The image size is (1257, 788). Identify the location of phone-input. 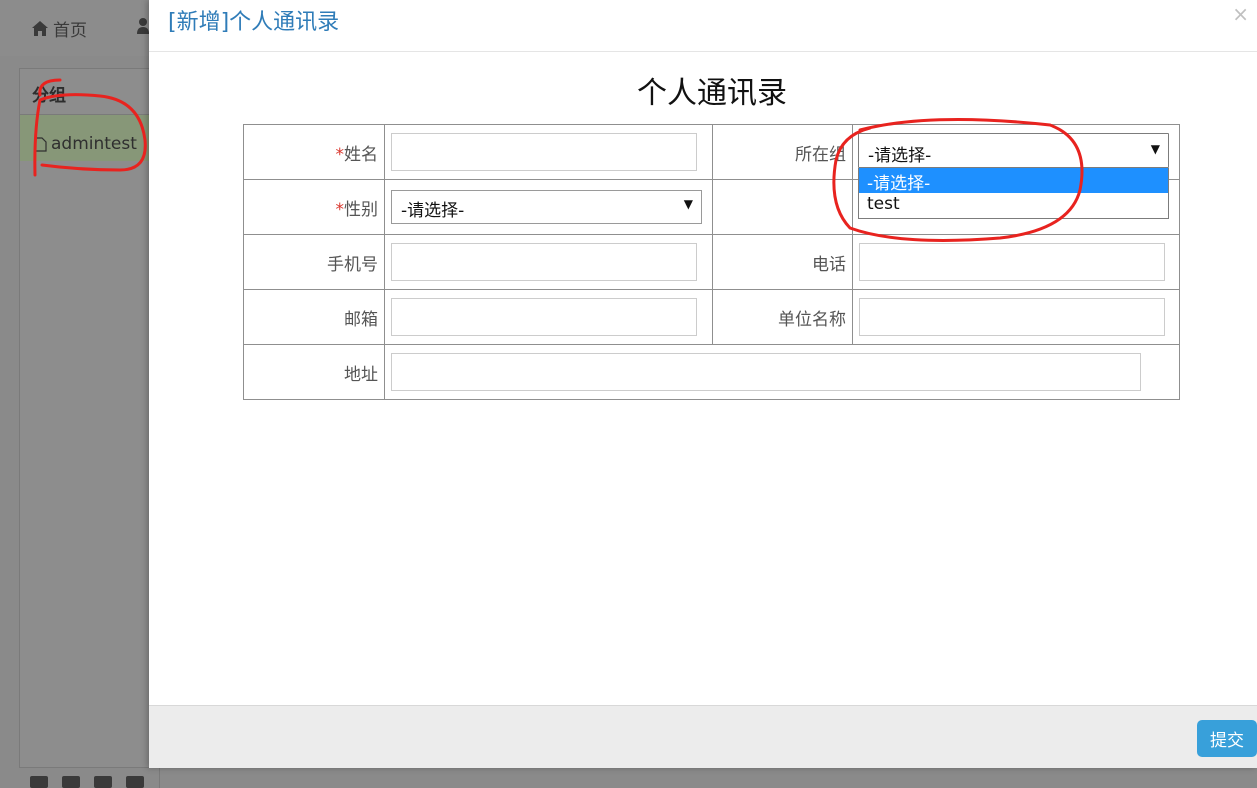
(1012, 262).